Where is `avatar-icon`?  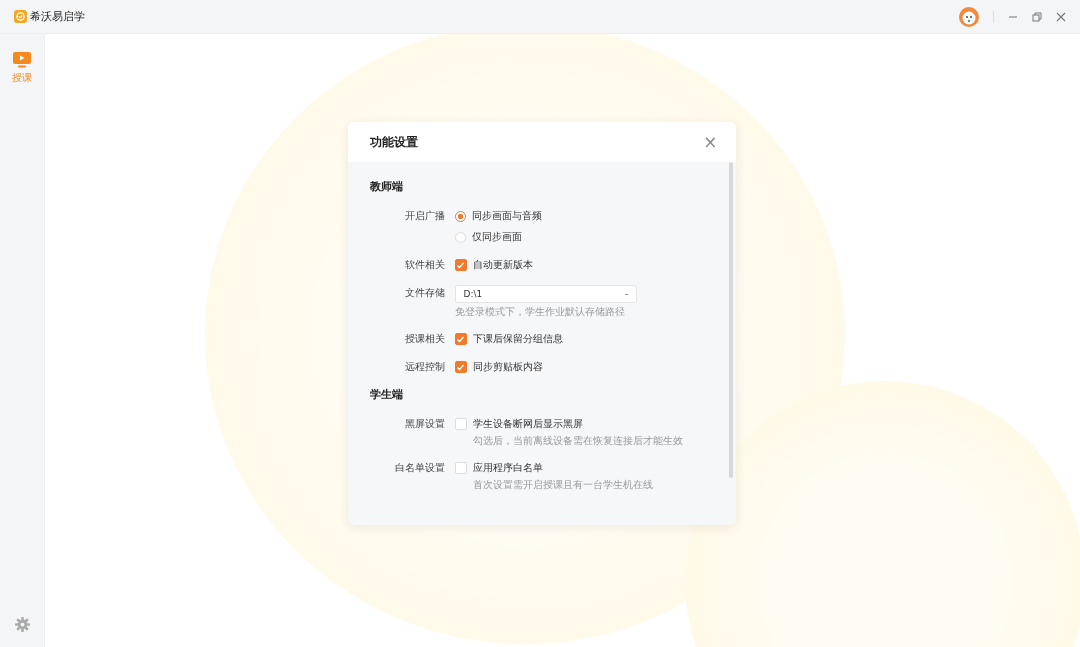
avatar-icon is located at coordinates (969, 16).